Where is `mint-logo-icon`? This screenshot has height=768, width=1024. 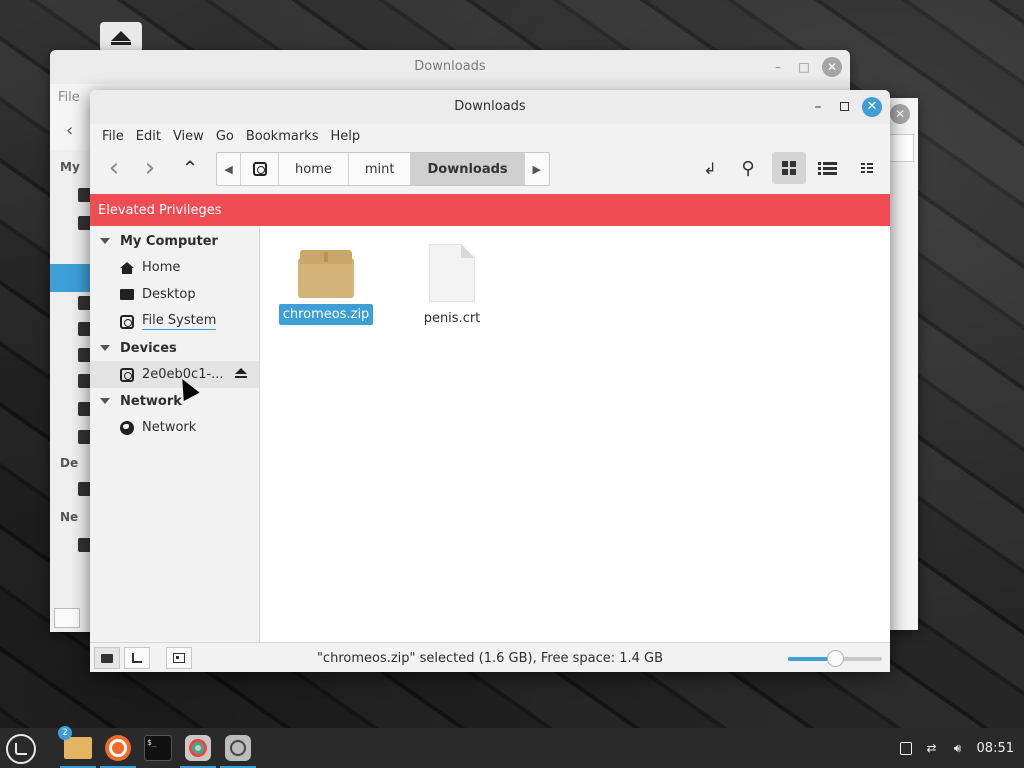 mint-logo-icon is located at coordinates (21, 749).